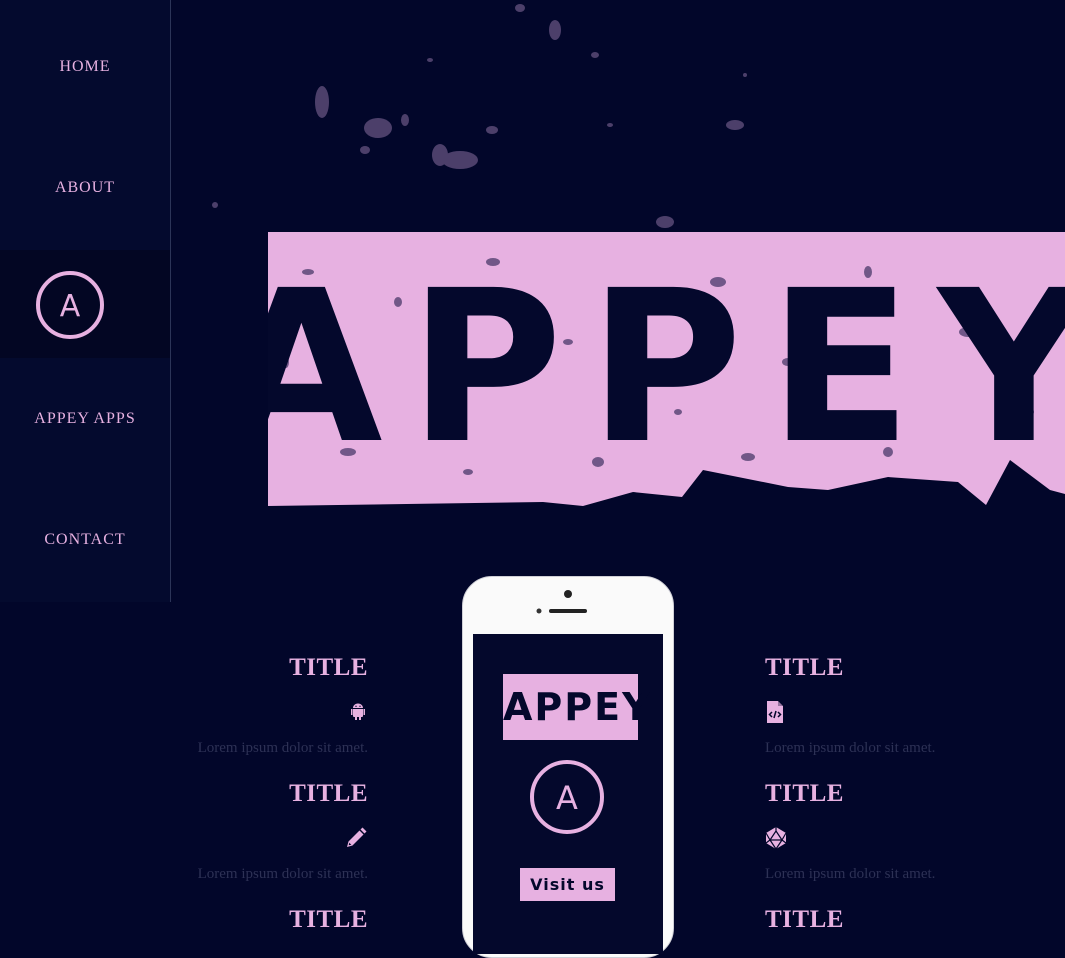 This screenshot has width=1065, height=958. I want to click on phone-mockup: APPEY A Visit us, so click(568, 767).